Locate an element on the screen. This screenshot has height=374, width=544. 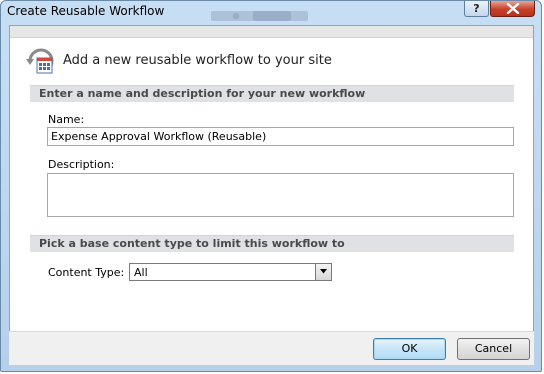
close-icon is located at coordinates (513, 8).